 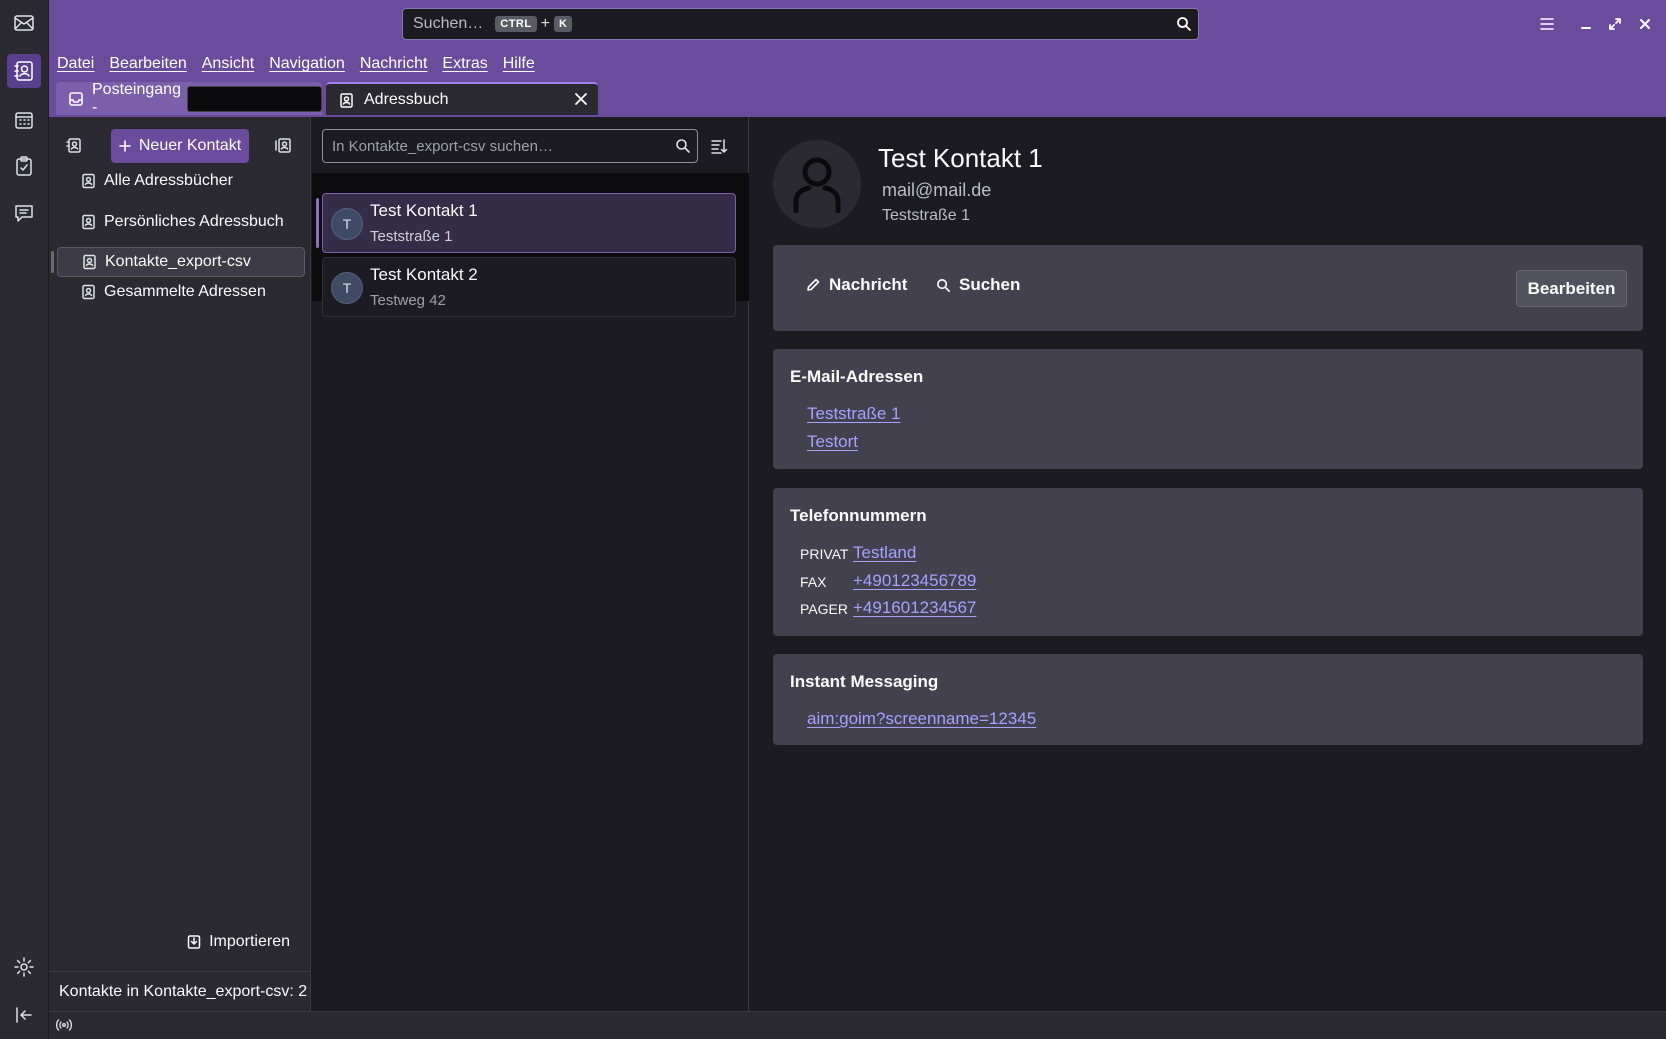 I want to click on menu-datei: Datei, so click(x=75, y=64).